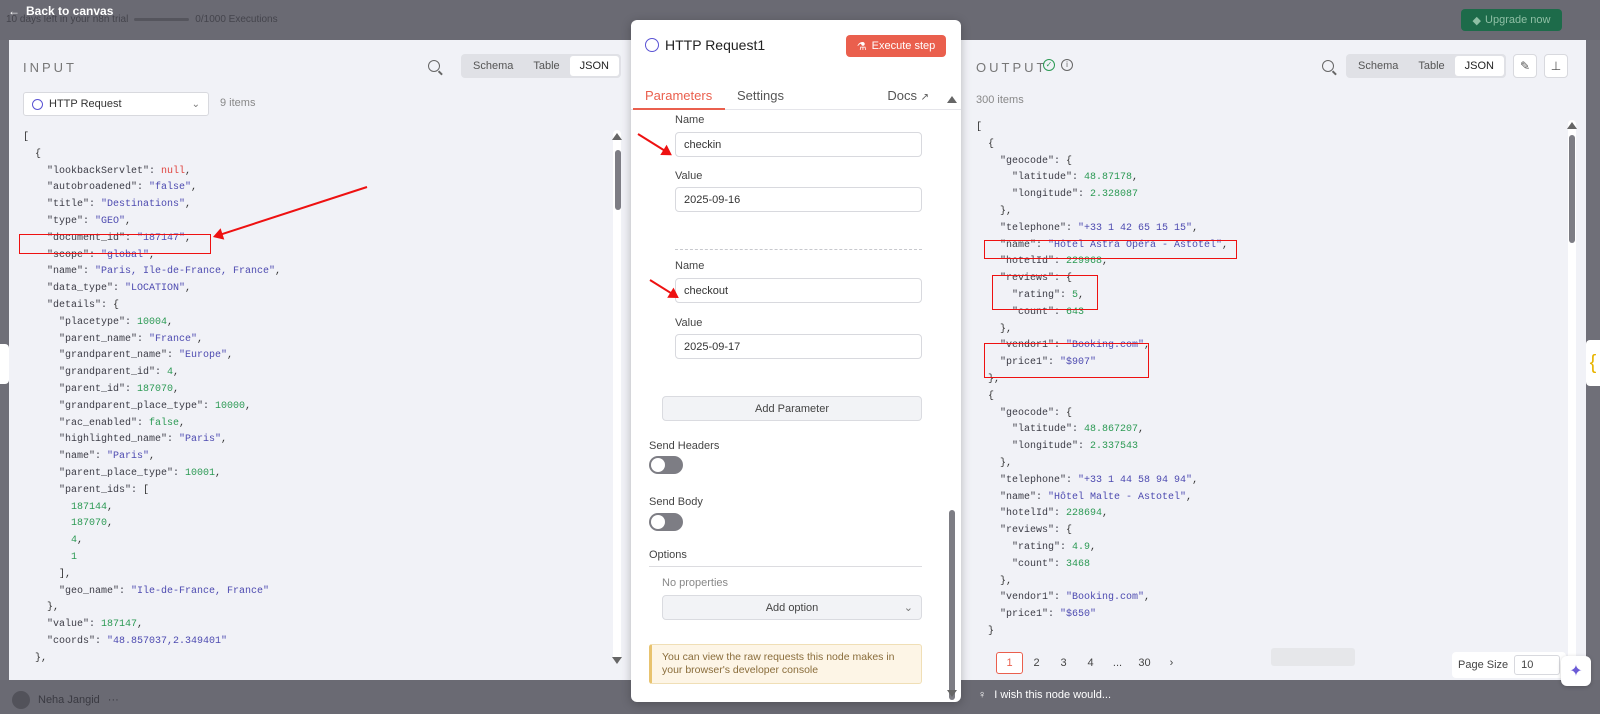 This screenshot has height=714, width=1600. What do you see at coordinates (1525, 66) in the screenshot?
I see `edit-icon: ✎` at bounding box center [1525, 66].